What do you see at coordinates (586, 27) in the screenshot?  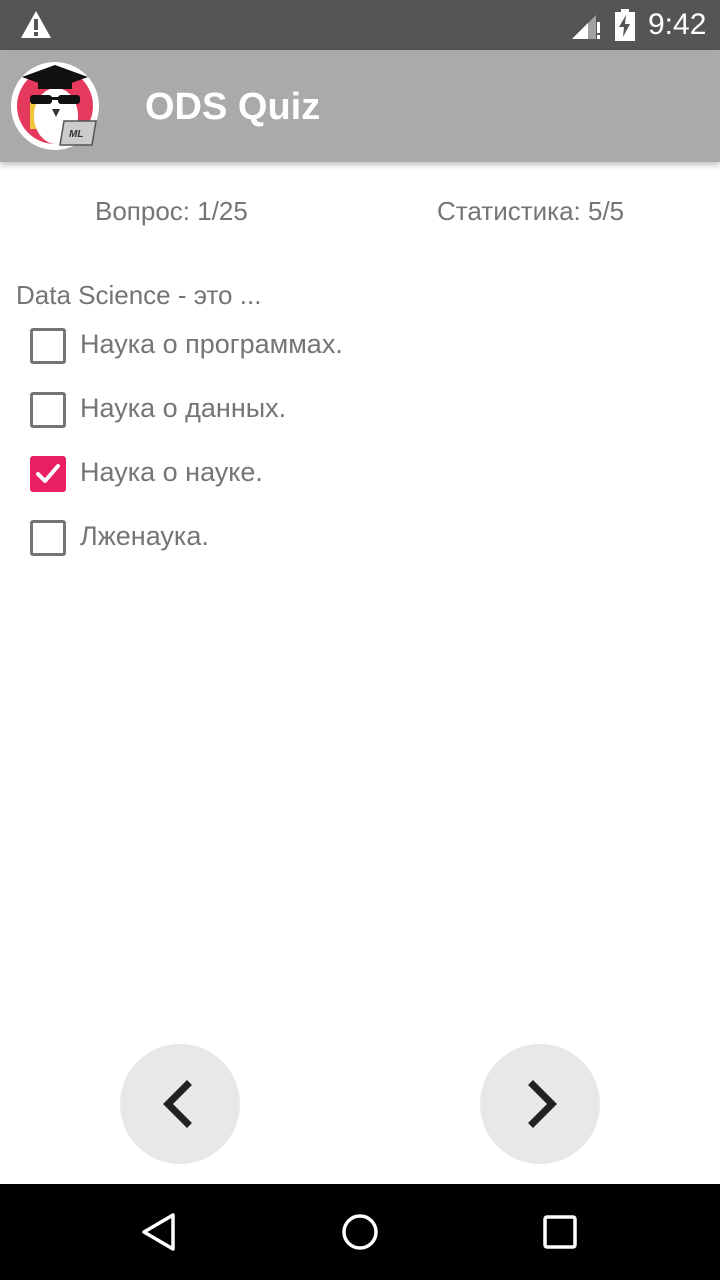 I see `signal-icon` at bounding box center [586, 27].